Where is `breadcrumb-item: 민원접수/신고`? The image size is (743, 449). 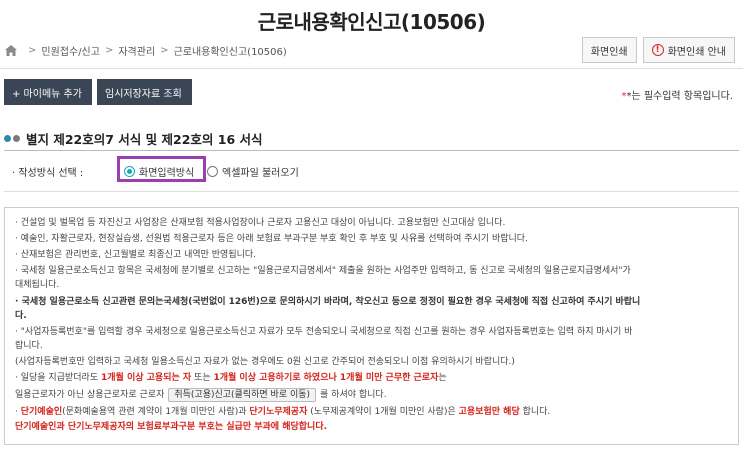
breadcrumb-item: 민원접수/신고 is located at coordinates (70, 50).